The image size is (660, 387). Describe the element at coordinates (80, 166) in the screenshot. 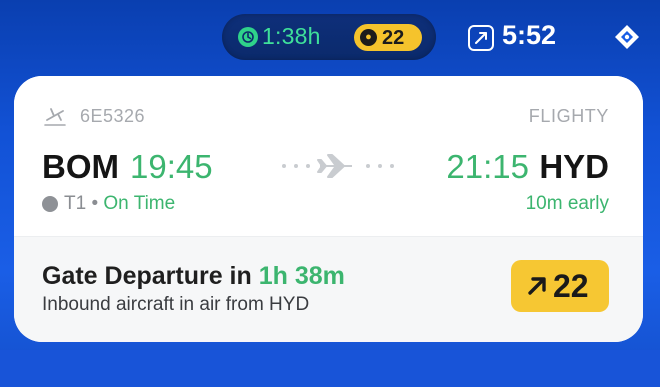

I see `departure-airport-code: BOM` at that location.